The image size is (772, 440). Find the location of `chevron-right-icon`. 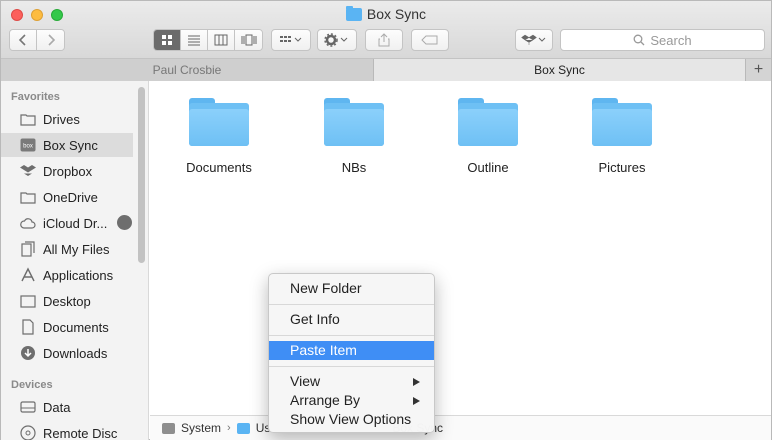

chevron-right-icon is located at coordinates (51, 40).